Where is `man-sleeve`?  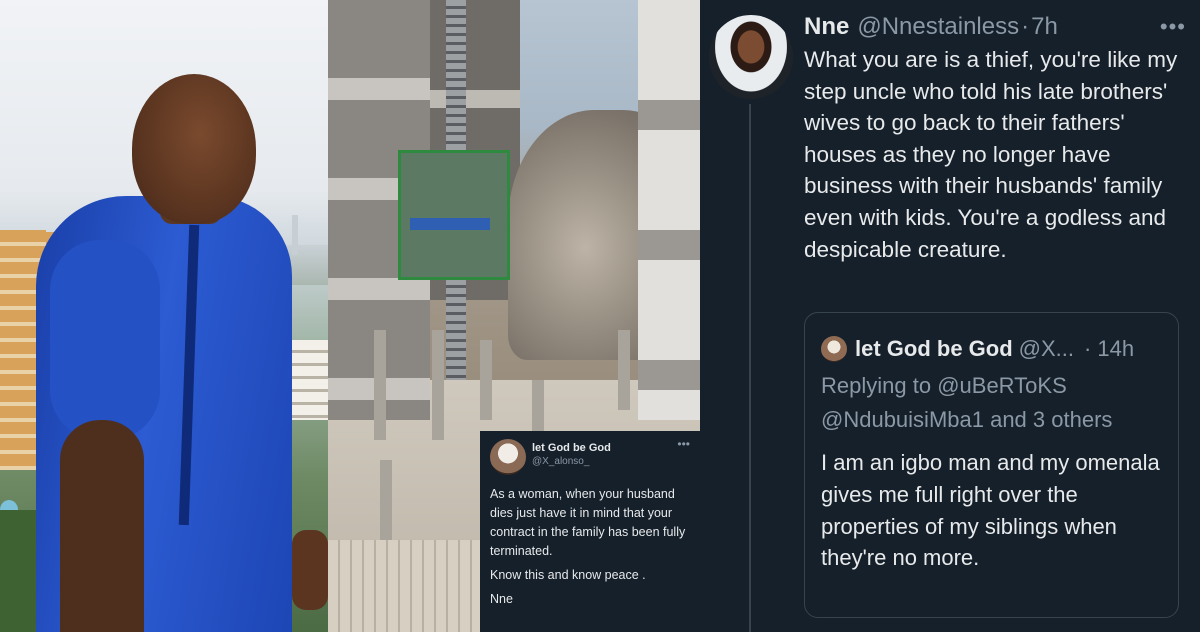 man-sleeve is located at coordinates (105, 340).